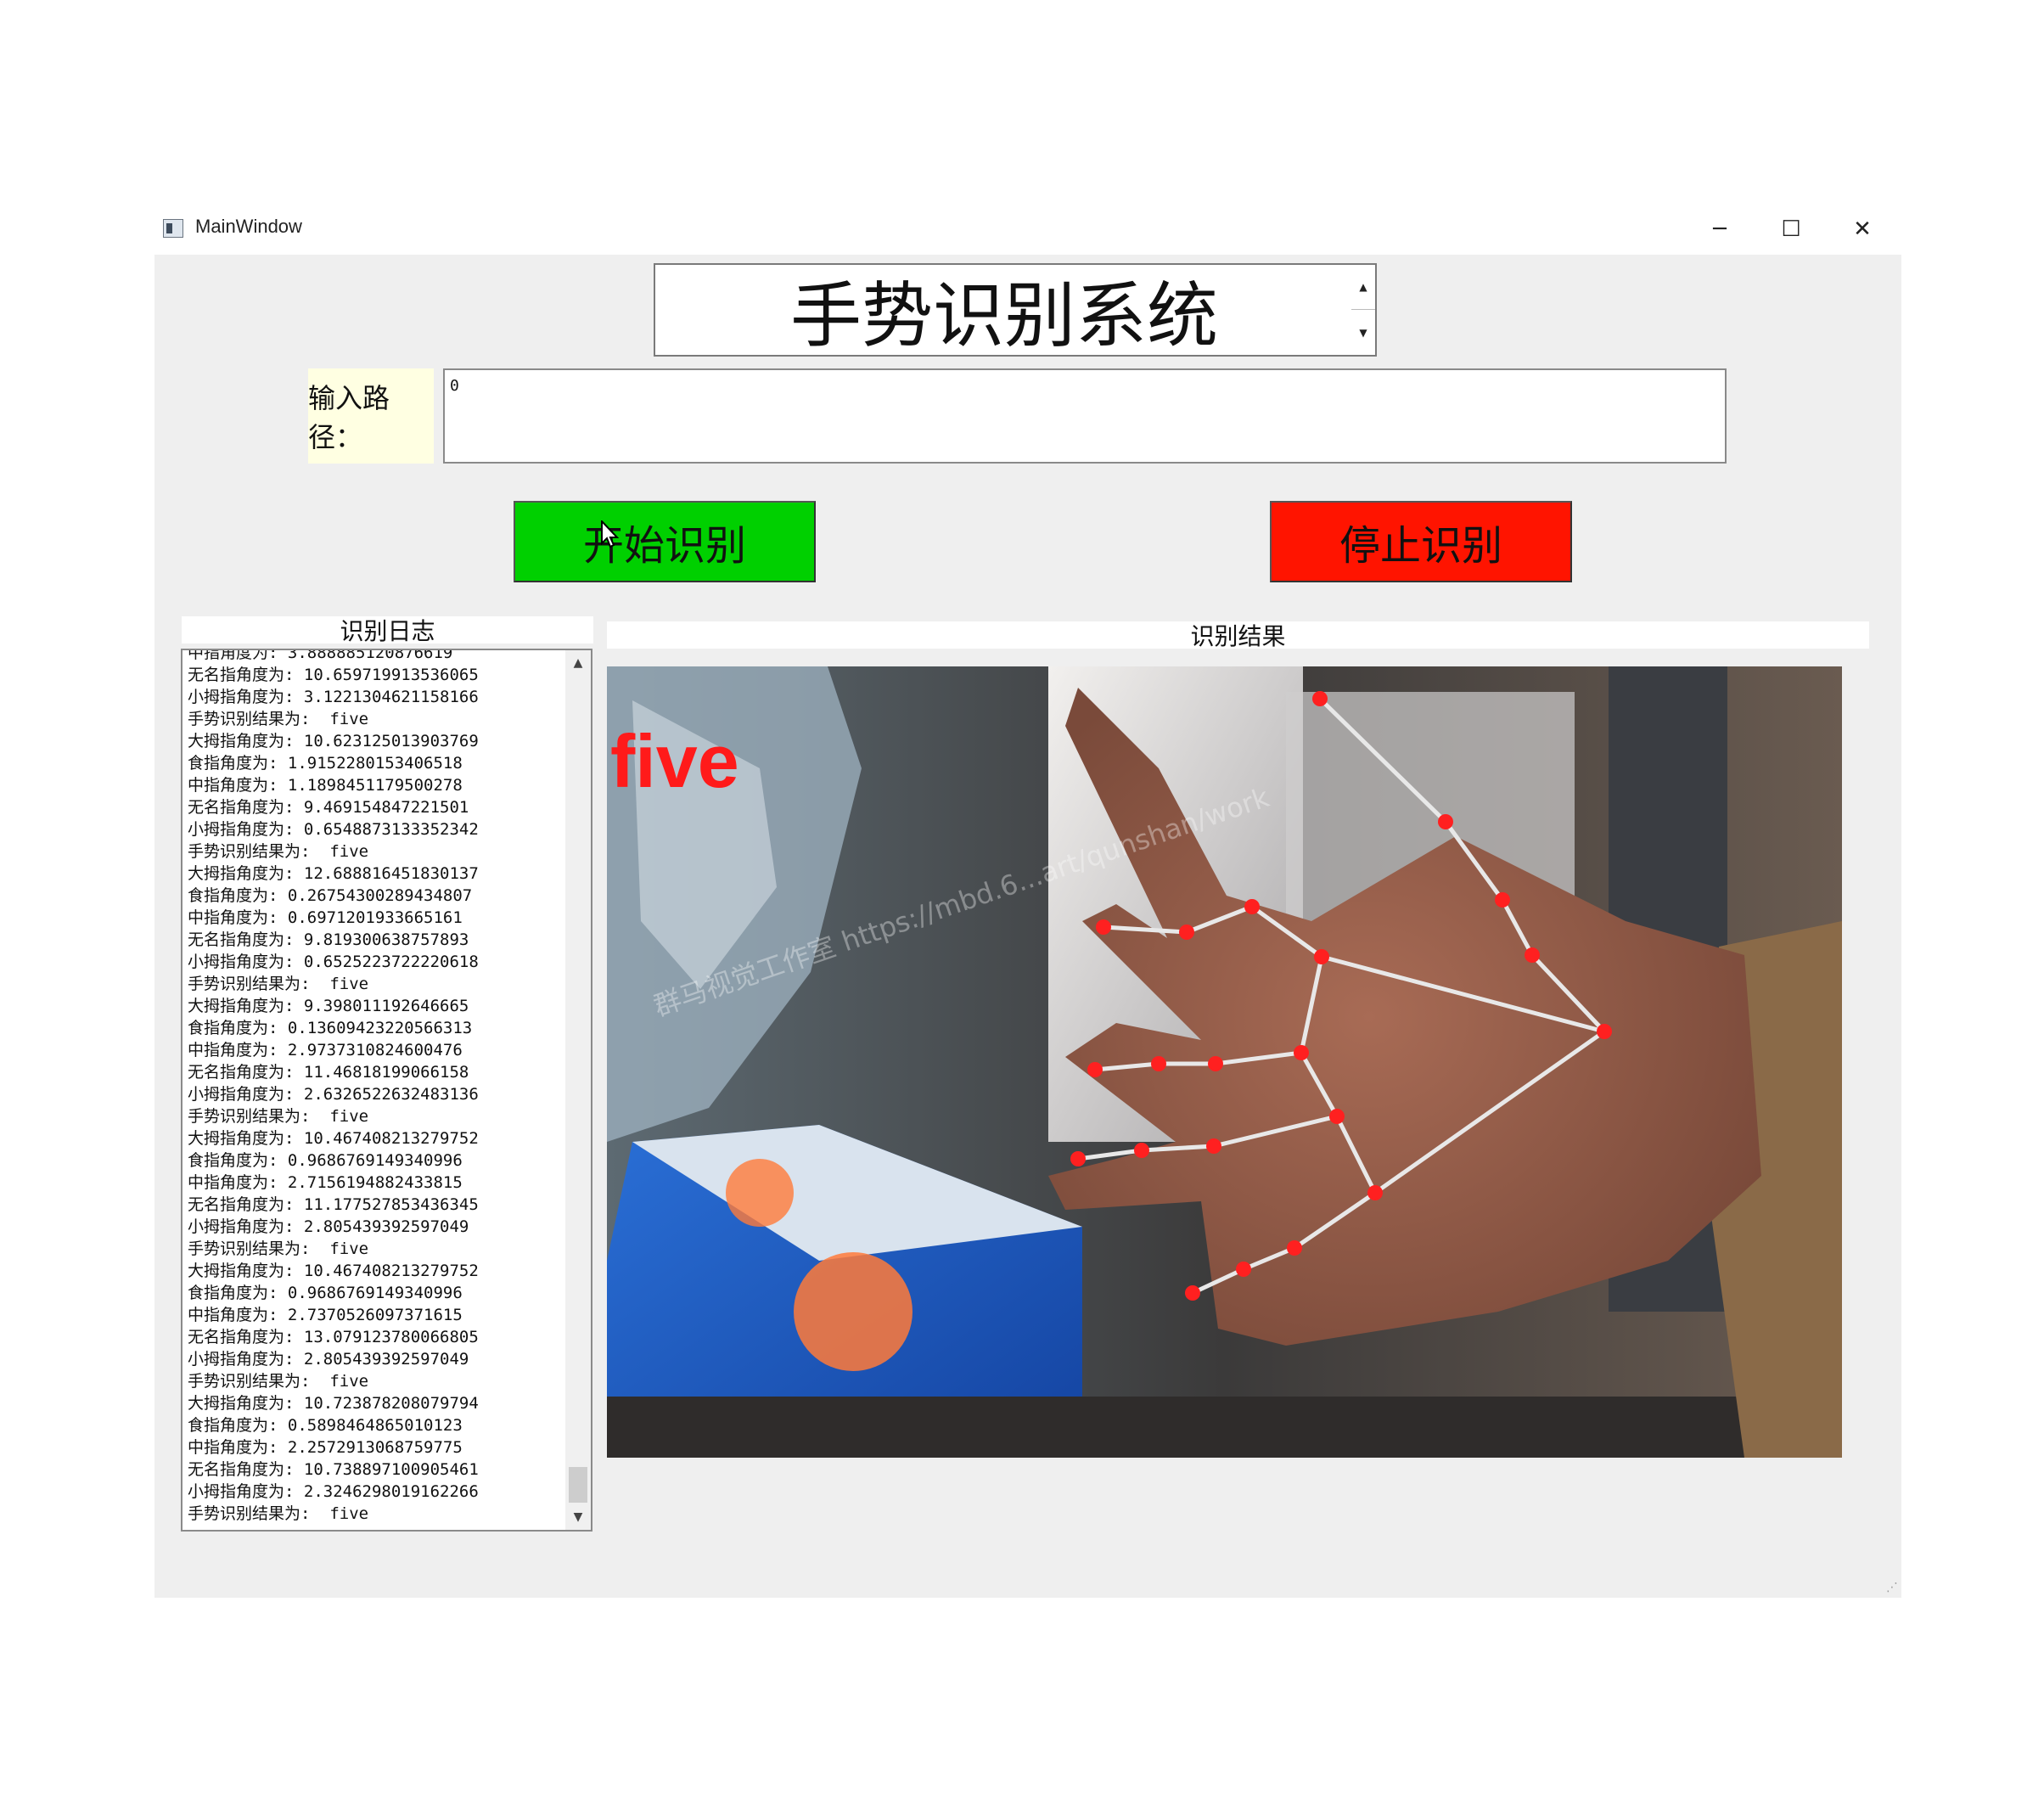 The width and height of the screenshot is (2044, 1793). I want to click on close-button: ✕, so click(1862, 230).